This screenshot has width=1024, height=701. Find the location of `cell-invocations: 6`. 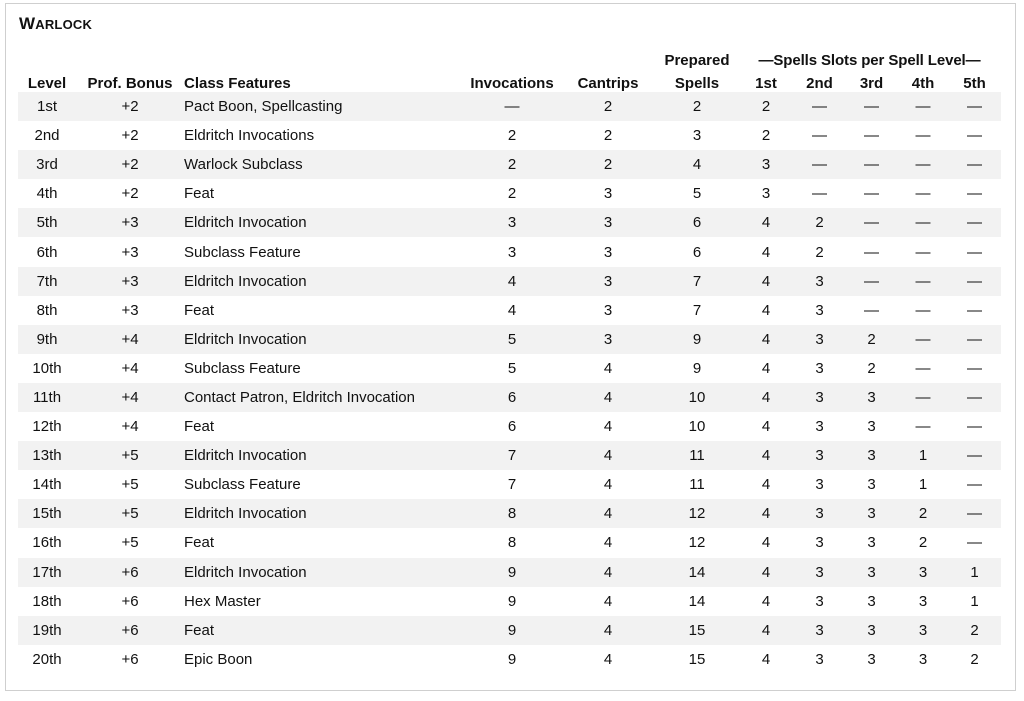

cell-invocations: 6 is located at coordinates (512, 397).